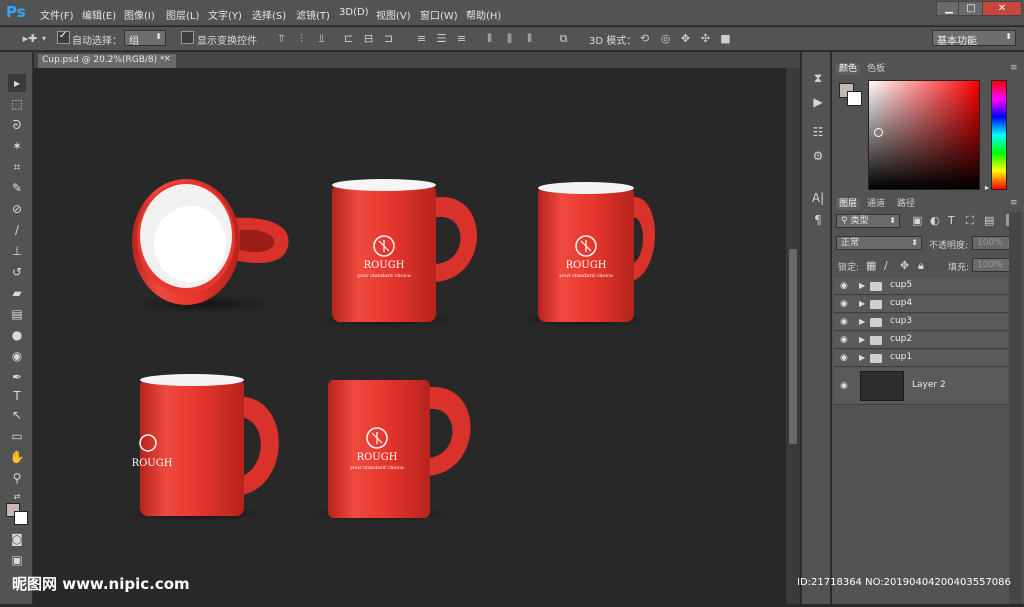 This screenshot has width=1024, height=607. What do you see at coordinates (989, 220) in the screenshot?
I see `filter-smart-object-icon: ▤` at bounding box center [989, 220].